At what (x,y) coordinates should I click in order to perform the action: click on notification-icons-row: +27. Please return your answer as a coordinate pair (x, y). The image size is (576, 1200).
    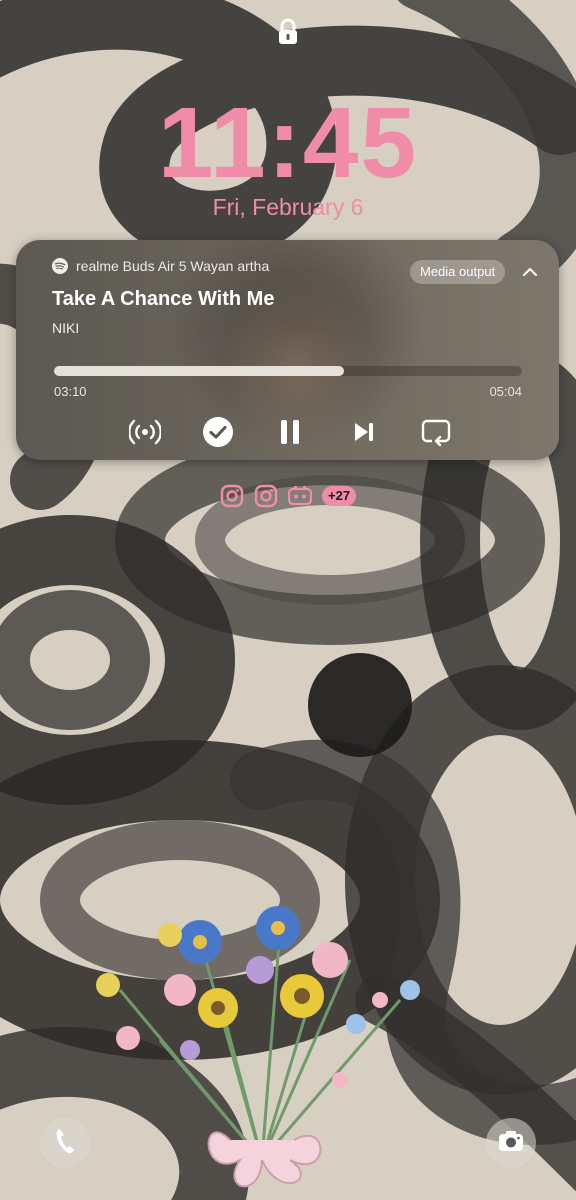
    Looking at the image, I should click on (288, 497).